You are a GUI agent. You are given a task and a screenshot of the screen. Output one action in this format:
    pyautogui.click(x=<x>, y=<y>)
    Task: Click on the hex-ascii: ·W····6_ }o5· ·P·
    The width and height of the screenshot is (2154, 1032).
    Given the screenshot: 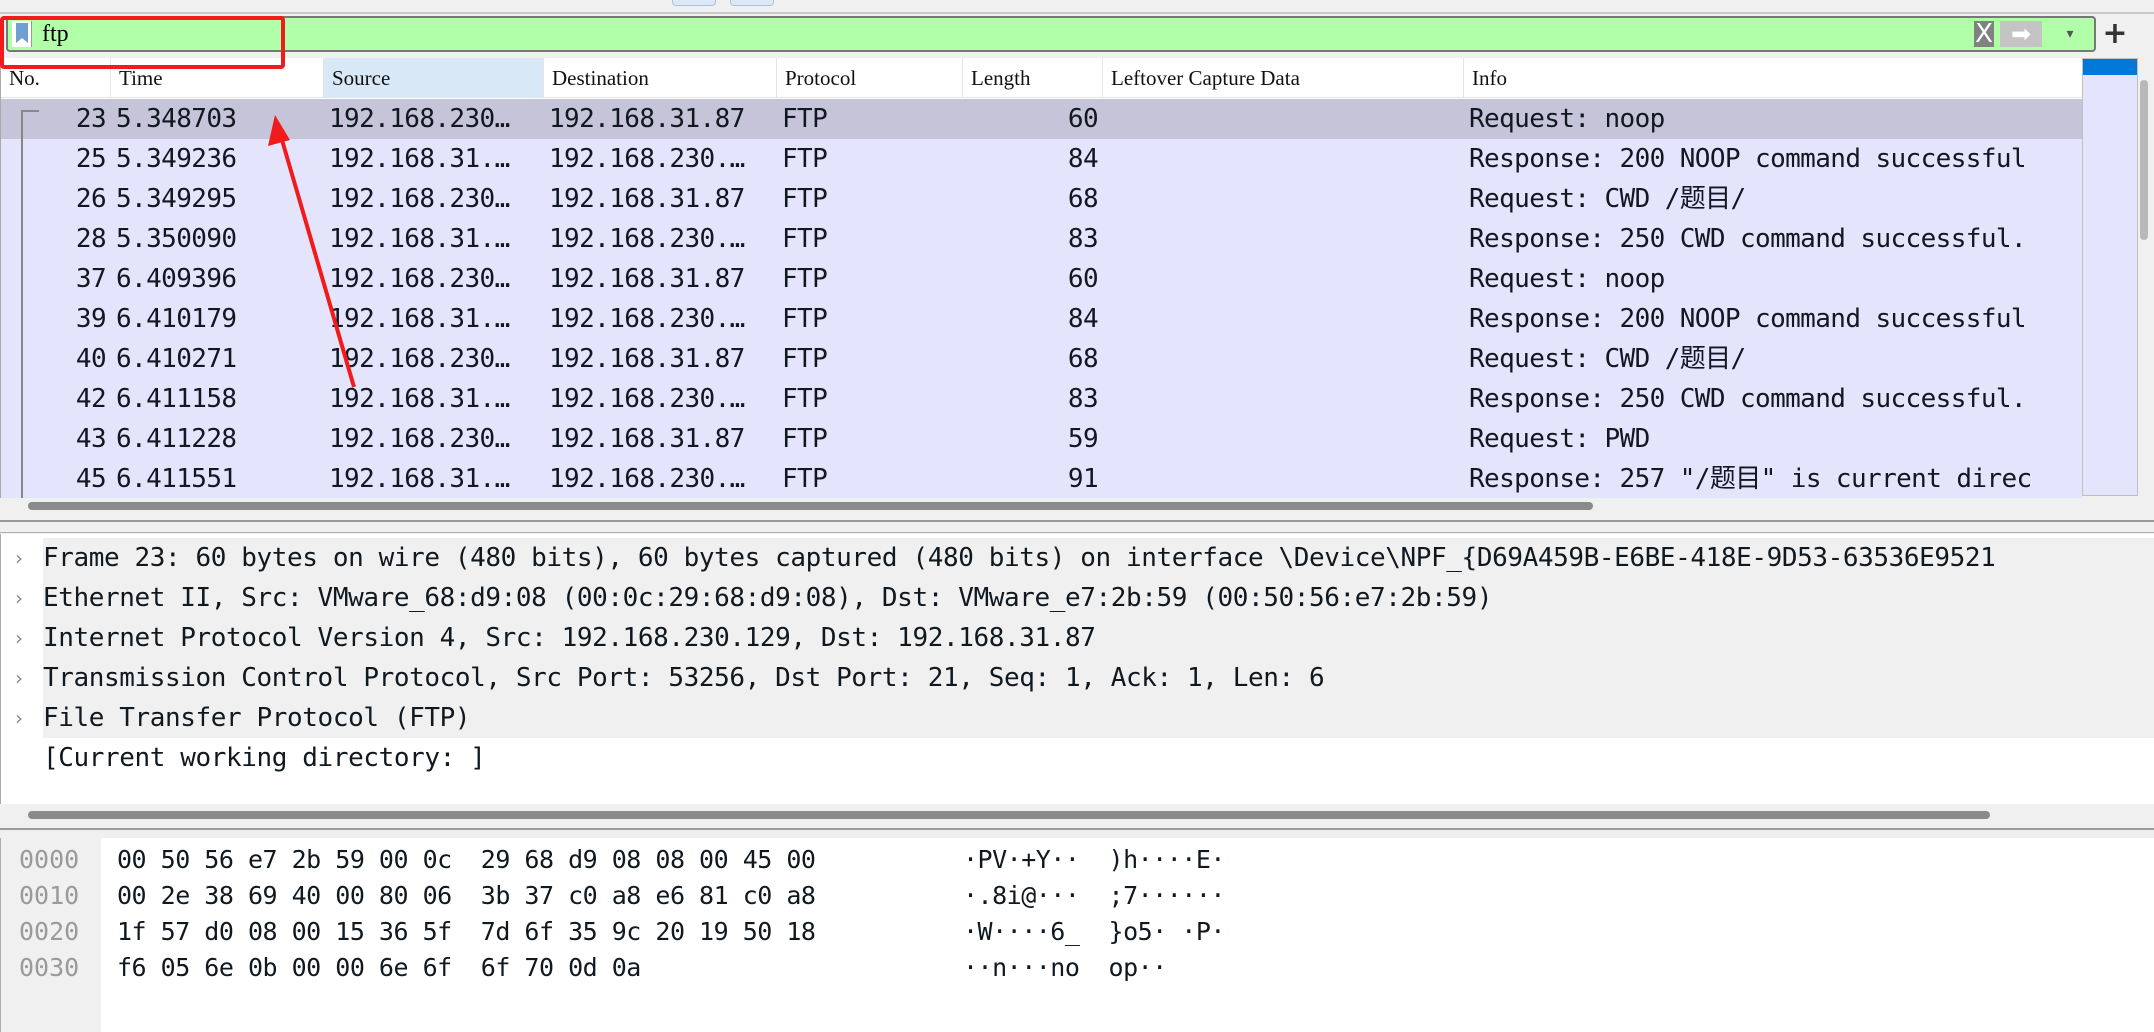 What is the action you would take?
    pyautogui.click(x=1094, y=932)
    